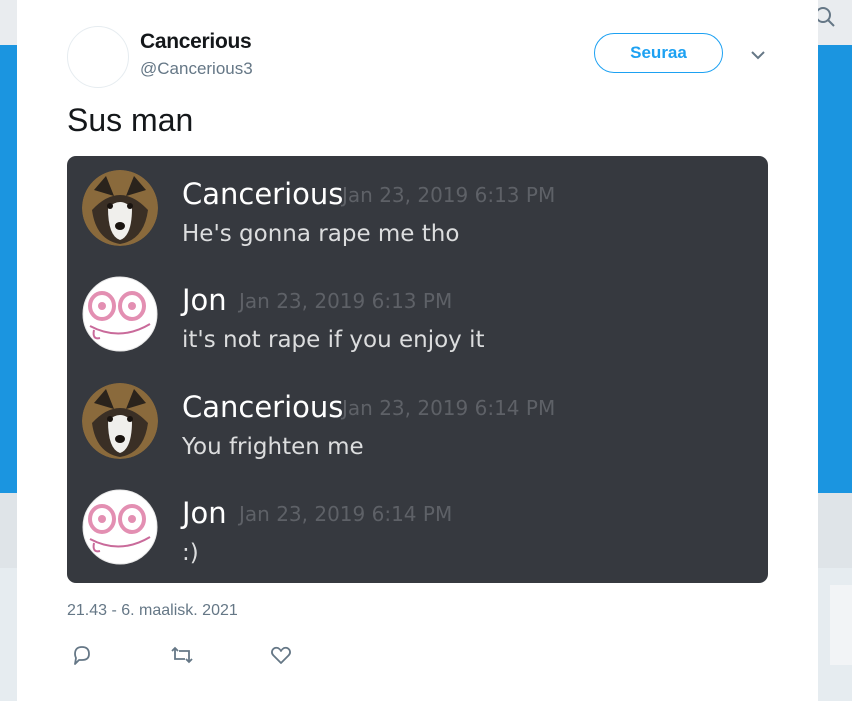  What do you see at coordinates (196, 69) in the screenshot?
I see `author-handle: @Cancerious3` at bounding box center [196, 69].